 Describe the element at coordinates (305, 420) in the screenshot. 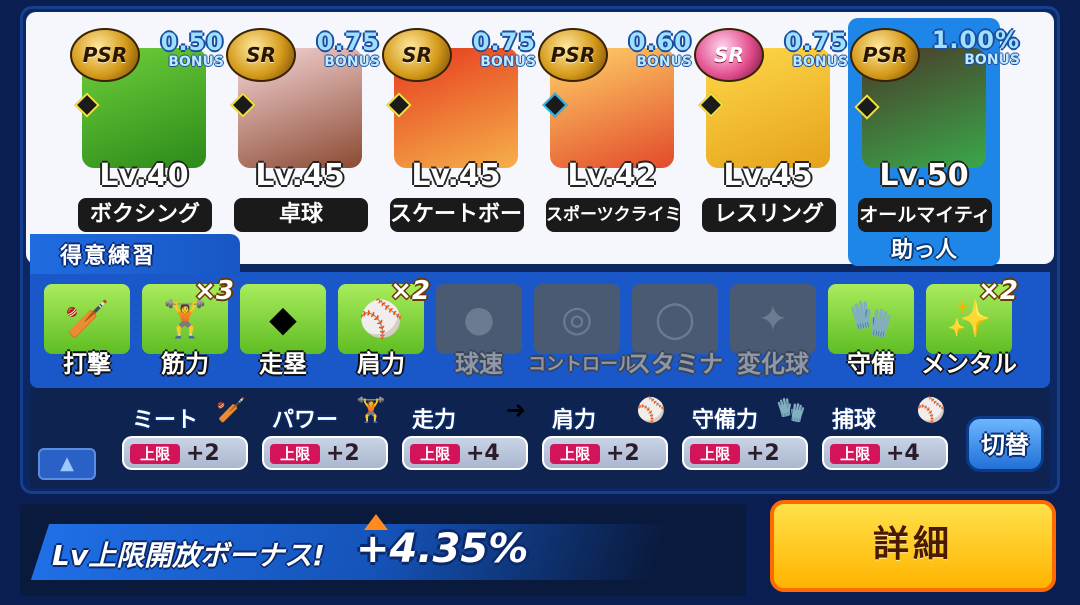

I see `stat-name: パワー` at that location.